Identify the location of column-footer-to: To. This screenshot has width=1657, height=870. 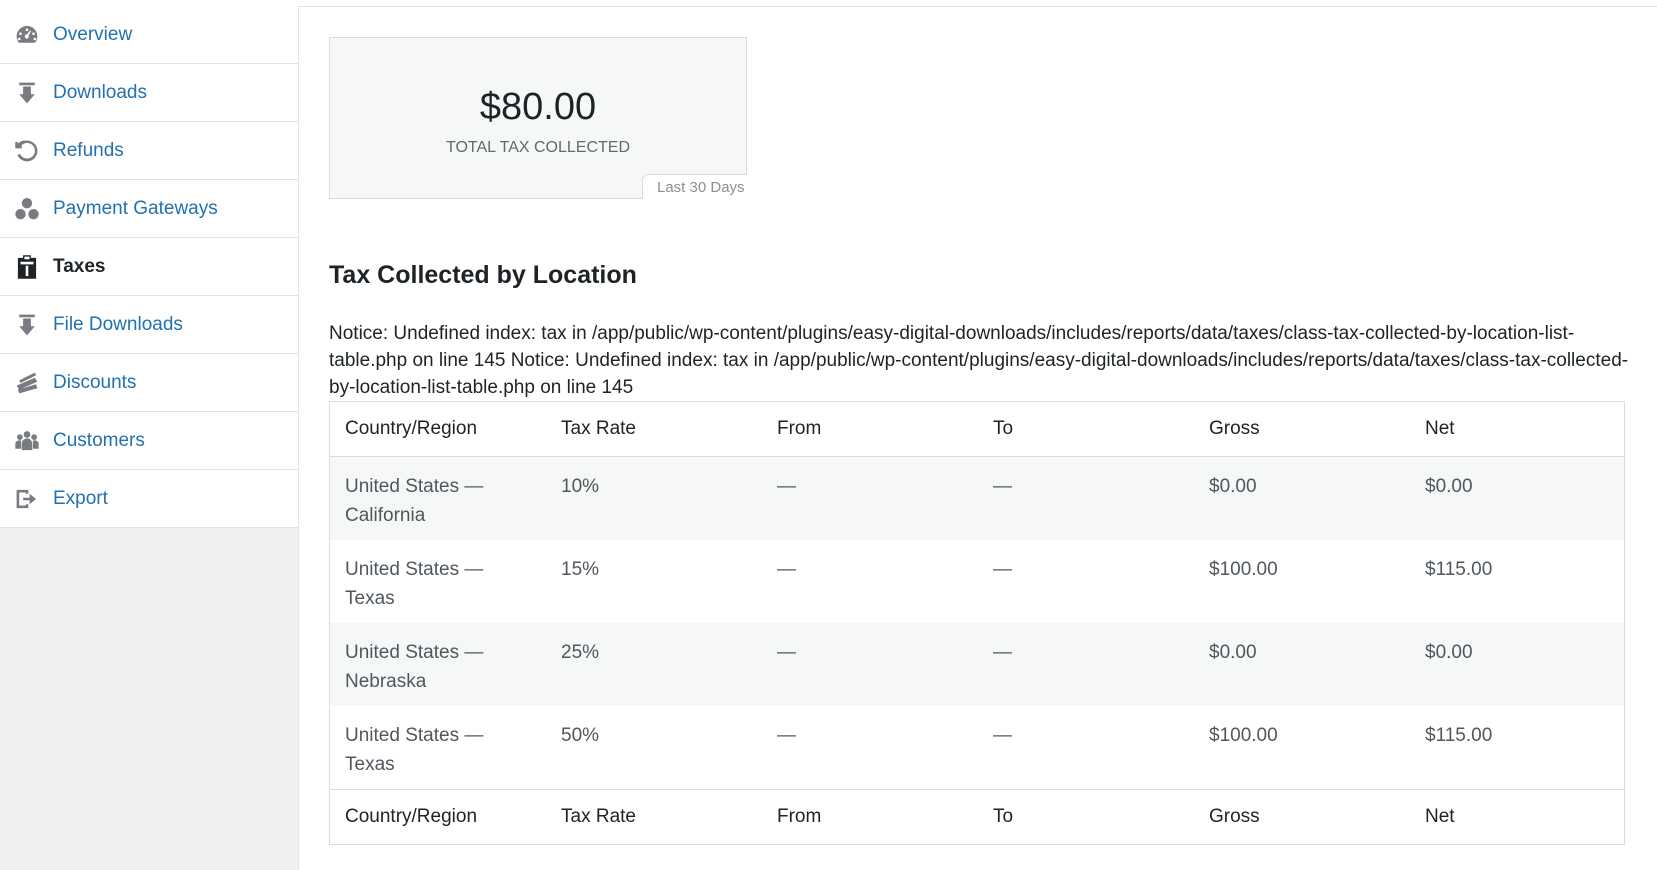
(1086, 817).